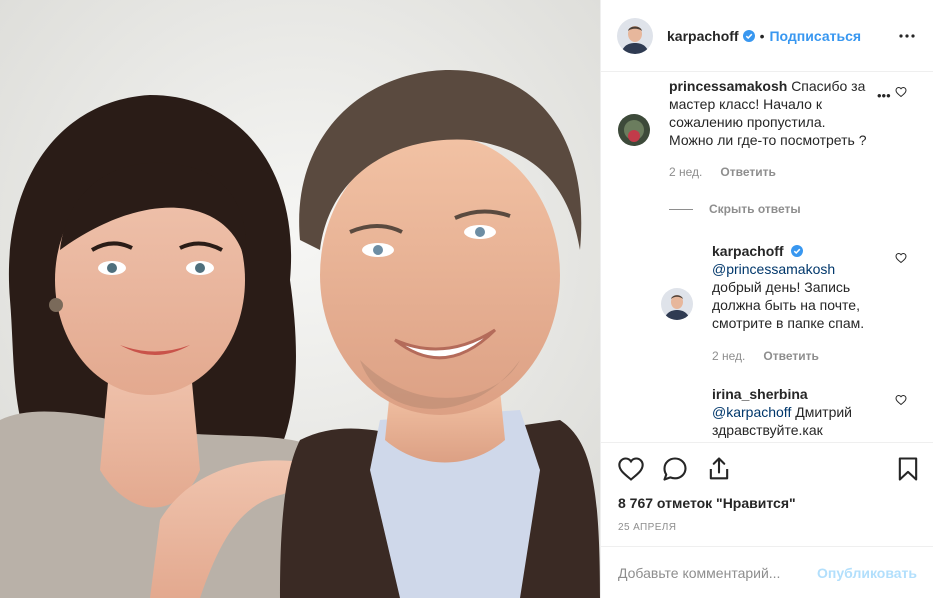 This screenshot has width=933, height=598. Describe the element at coordinates (748, 251) in the screenshot. I see `comment-username: karpachoff` at that location.